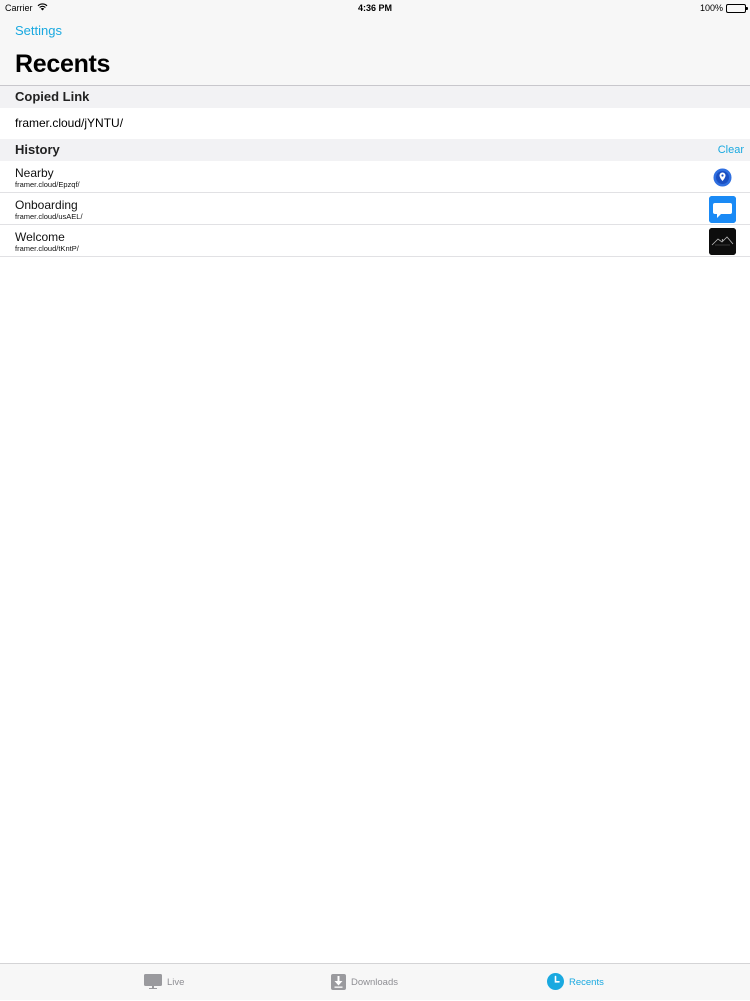  I want to click on history-row-url: framer.cloud/tKntP/, so click(47, 248).